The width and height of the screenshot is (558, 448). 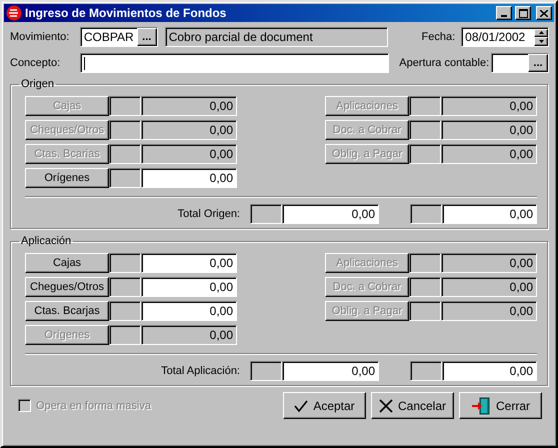 I want to click on accept-button: Aceptar, so click(x=324, y=405).